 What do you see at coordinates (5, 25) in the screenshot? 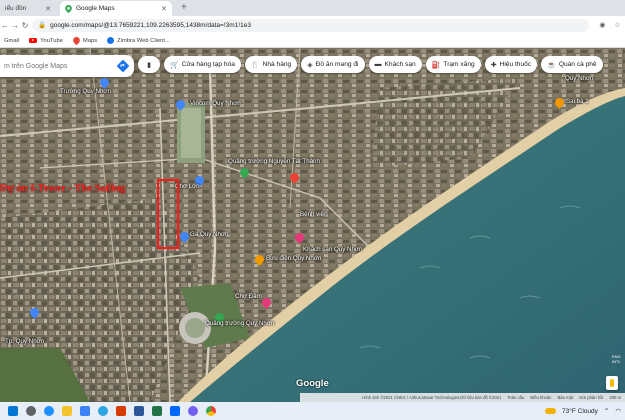
I see `back-icon: ←` at bounding box center [5, 25].